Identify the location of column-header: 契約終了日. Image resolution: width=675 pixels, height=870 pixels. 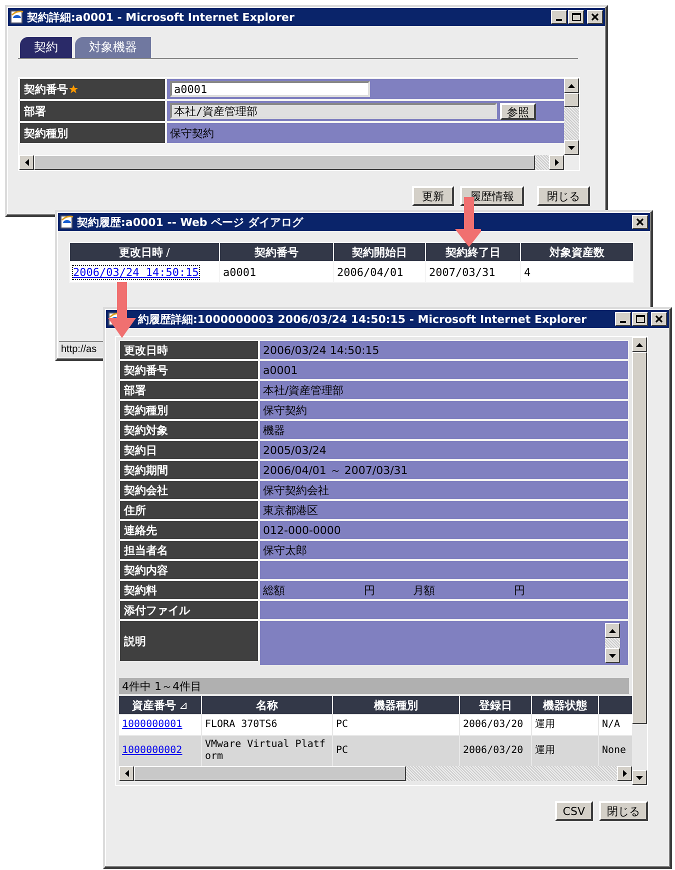
(473, 252).